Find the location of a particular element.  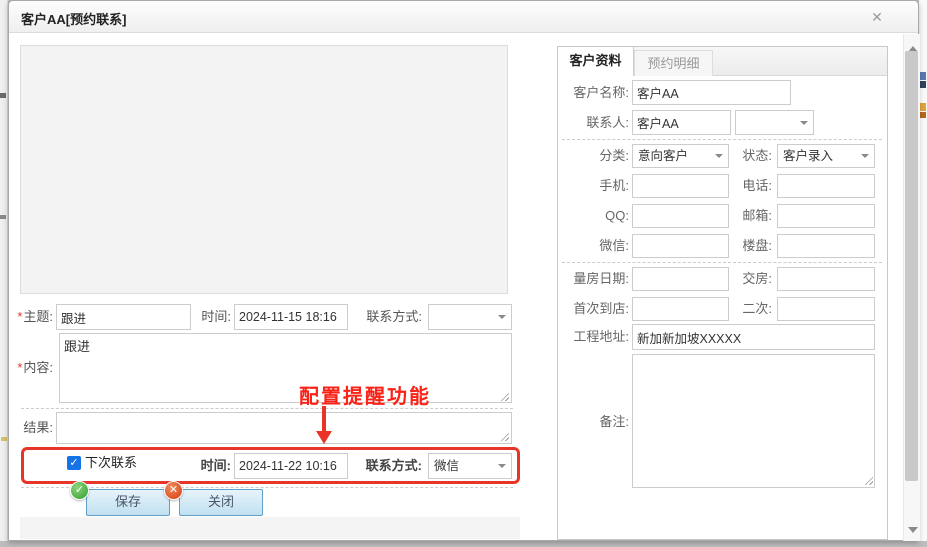

project-address-input is located at coordinates (753, 337).